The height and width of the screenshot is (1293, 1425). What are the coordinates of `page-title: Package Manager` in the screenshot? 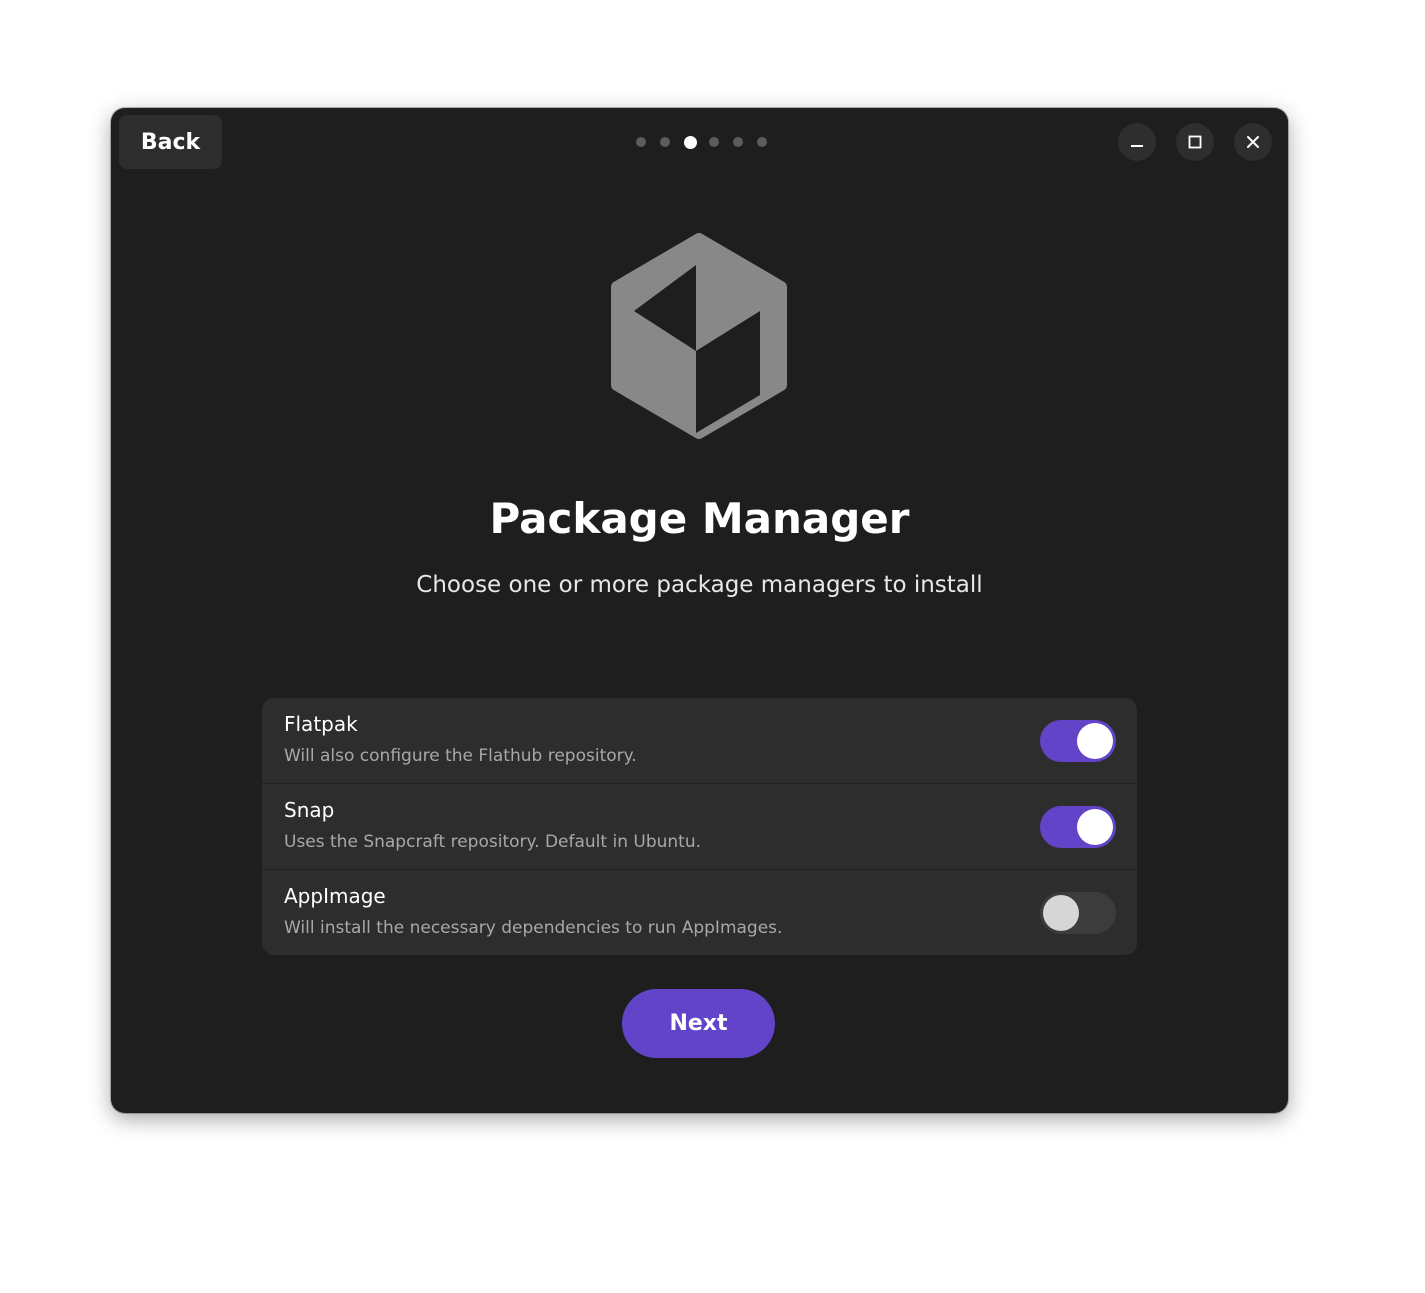 It's located at (699, 518).